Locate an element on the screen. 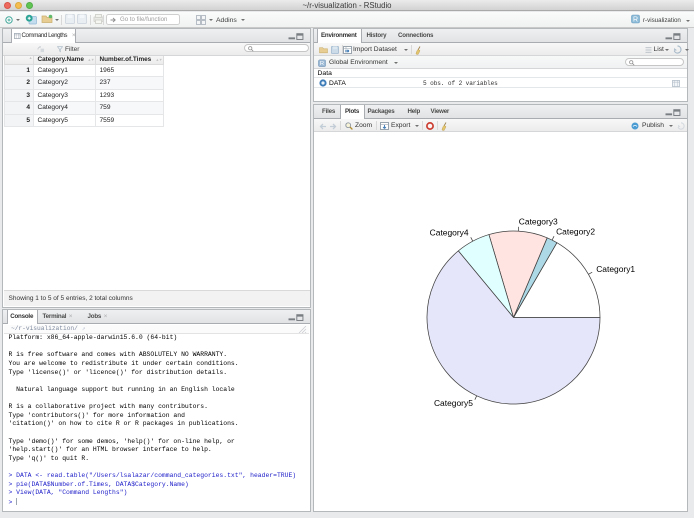 This screenshot has width=694, height=518. svg-text: Category3 is located at coordinates (538, 222).